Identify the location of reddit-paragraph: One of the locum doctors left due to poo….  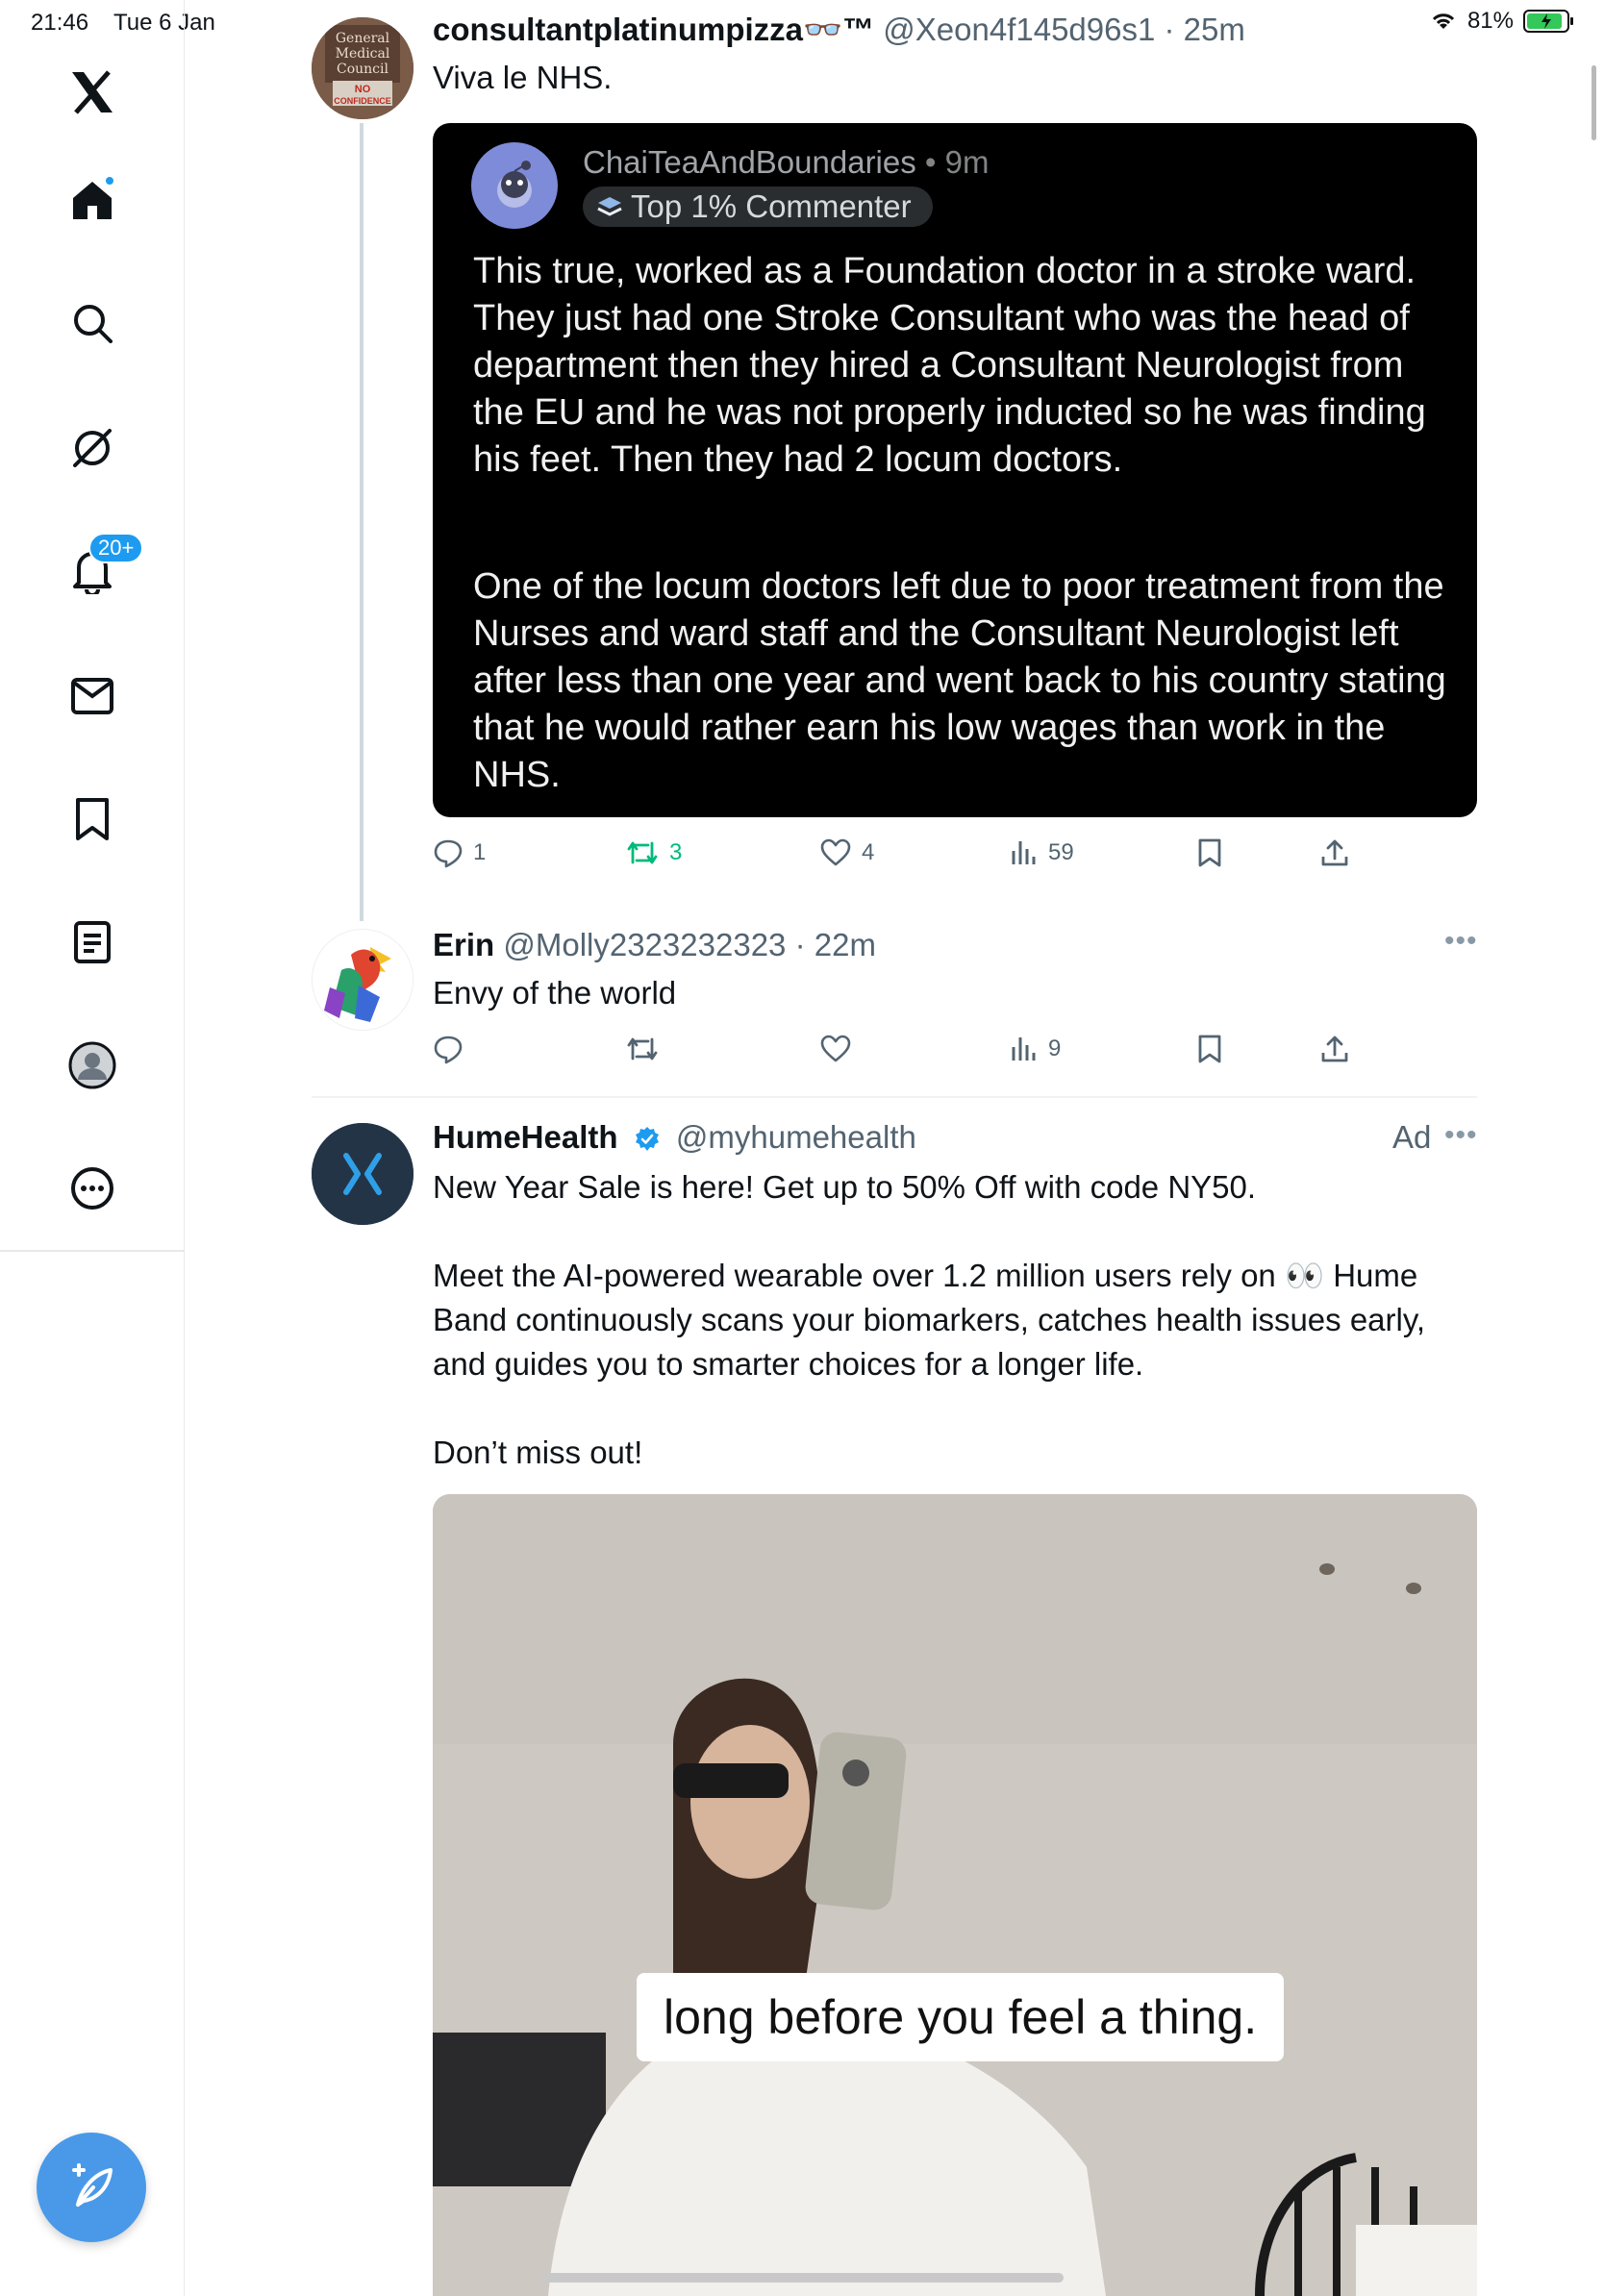
(959, 680).